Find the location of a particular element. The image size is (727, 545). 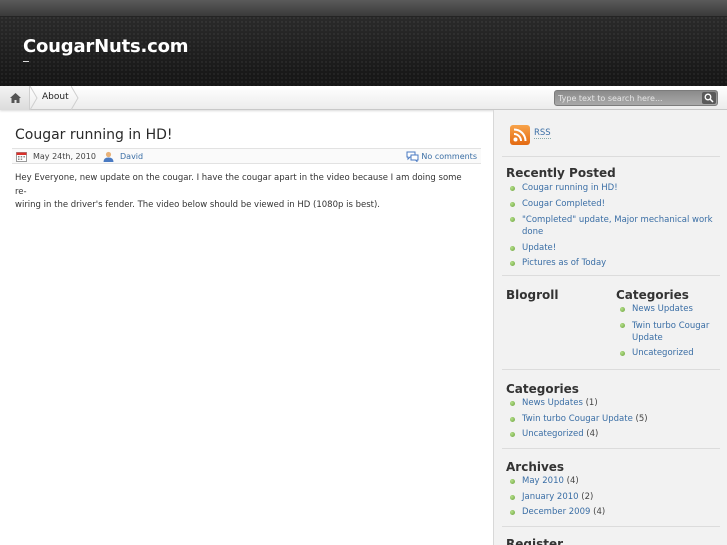

categories-title-small: Categories is located at coordinates (652, 295).